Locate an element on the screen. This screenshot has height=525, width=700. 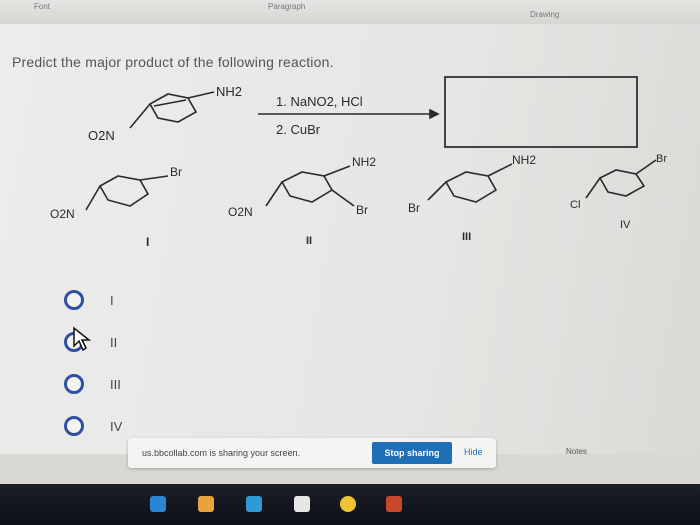
windows-taskbar is located at coordinates (350, 504).